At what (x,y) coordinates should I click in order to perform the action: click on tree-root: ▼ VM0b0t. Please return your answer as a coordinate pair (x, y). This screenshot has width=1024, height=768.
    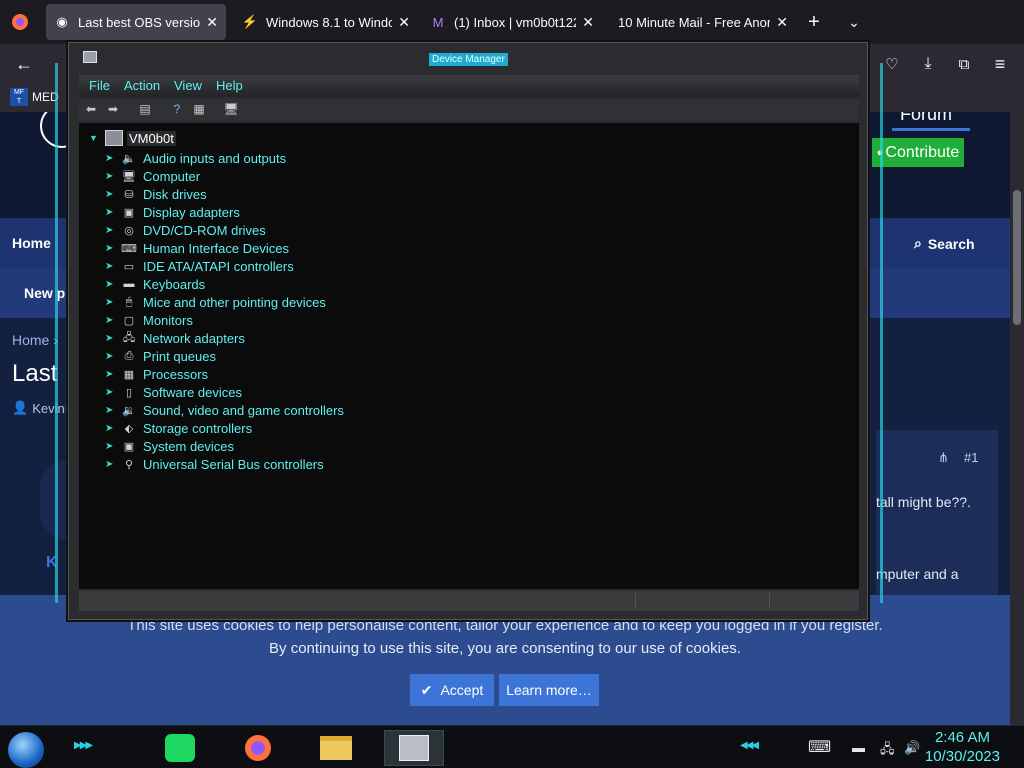
    Looking at the image, I should click on (132, 138).